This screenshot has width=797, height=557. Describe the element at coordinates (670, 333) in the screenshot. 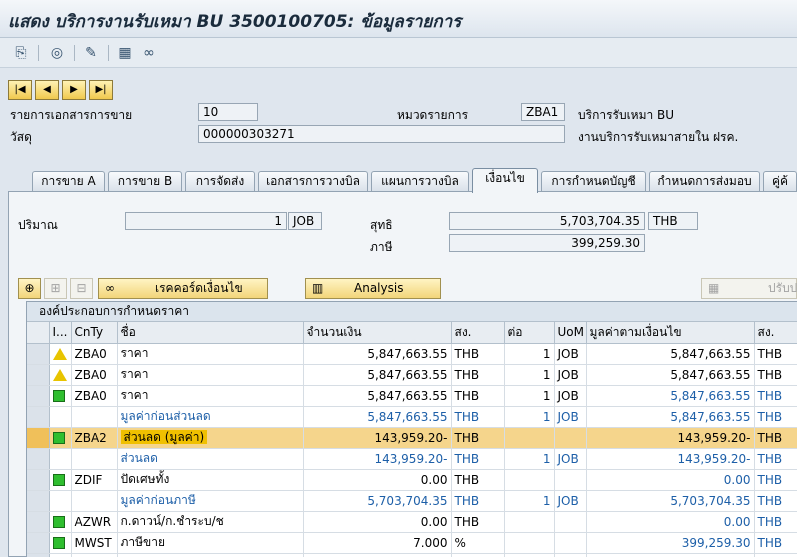

I see `col-header-condition-value: มูลค่าตามเงื่อนไข` at that location.